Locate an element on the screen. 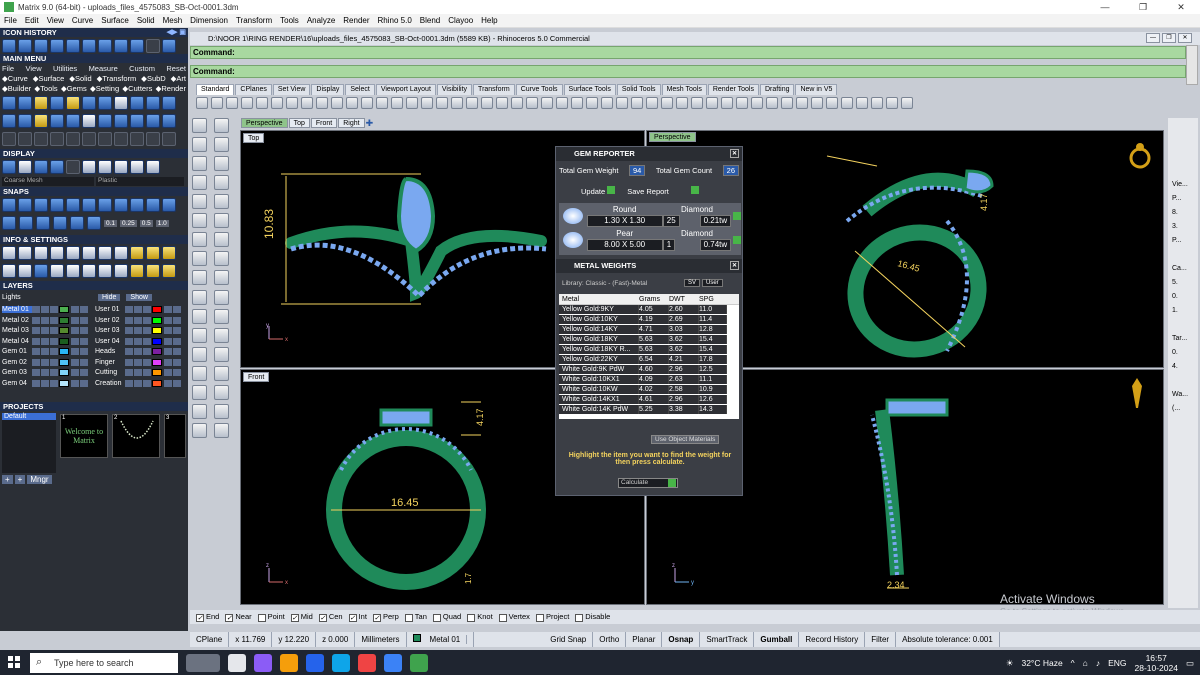 This screenshot has width=1200, height=675. tab-right: Right is located at coordinates (351, 123).